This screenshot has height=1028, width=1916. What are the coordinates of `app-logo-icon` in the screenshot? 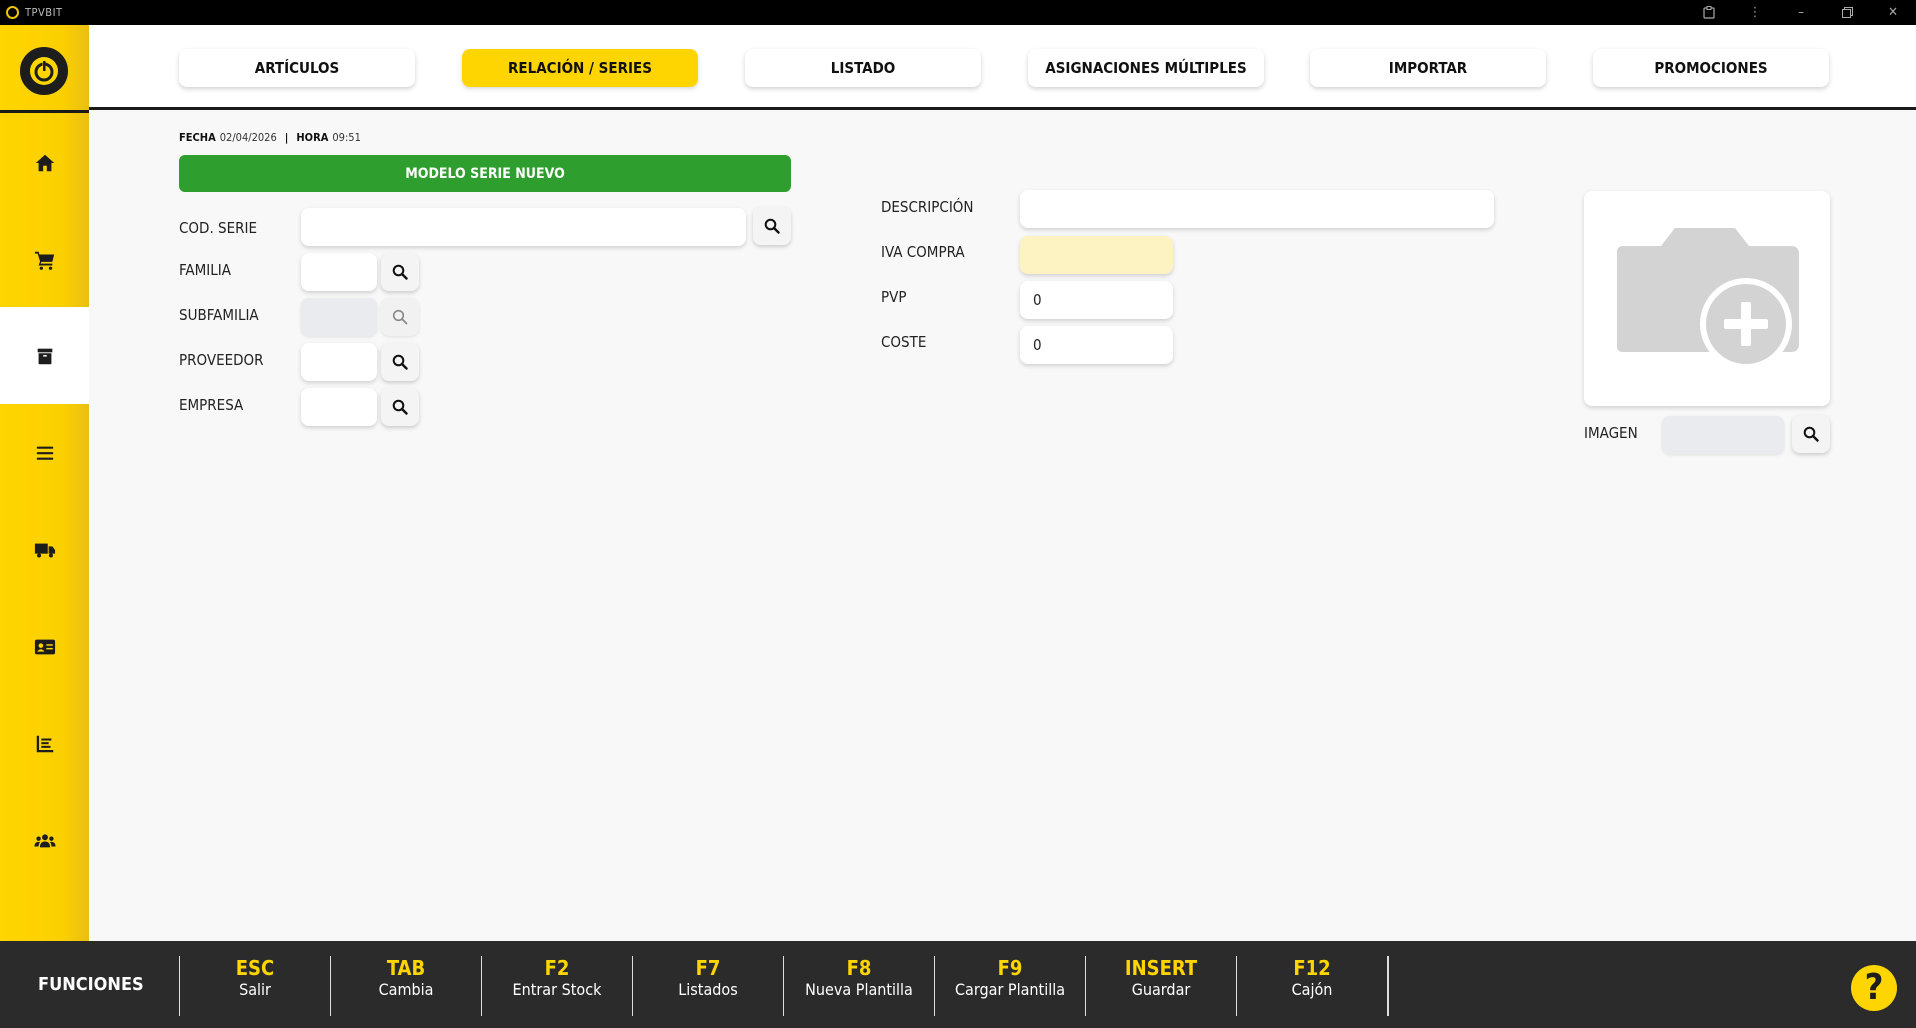 It's located at (12, 12).